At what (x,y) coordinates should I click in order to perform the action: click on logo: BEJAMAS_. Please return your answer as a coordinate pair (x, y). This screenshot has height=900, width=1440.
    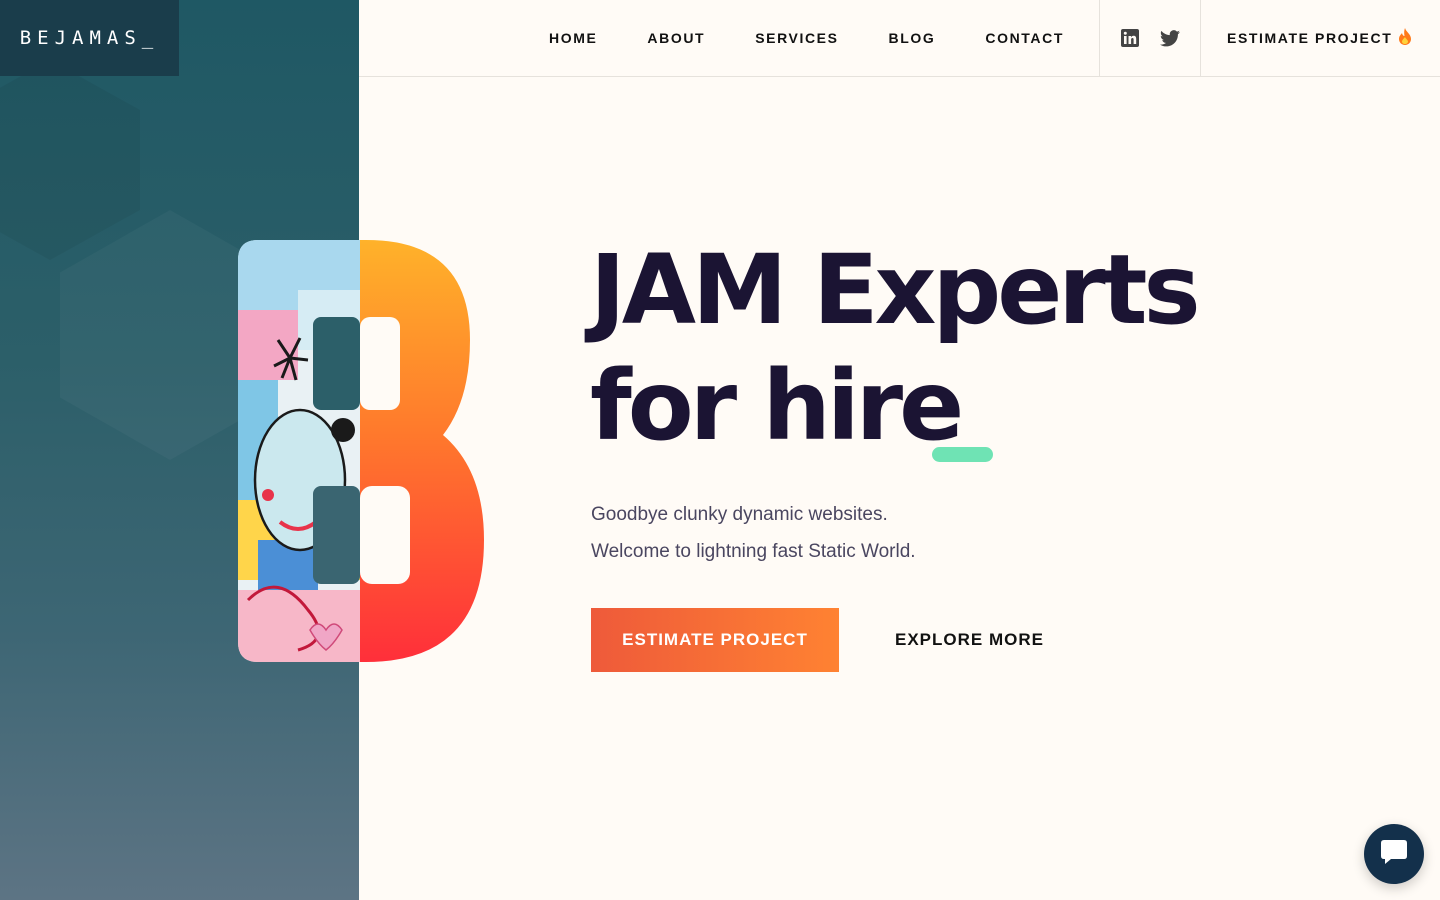
    Looking at the image, I should click on (89, 38).